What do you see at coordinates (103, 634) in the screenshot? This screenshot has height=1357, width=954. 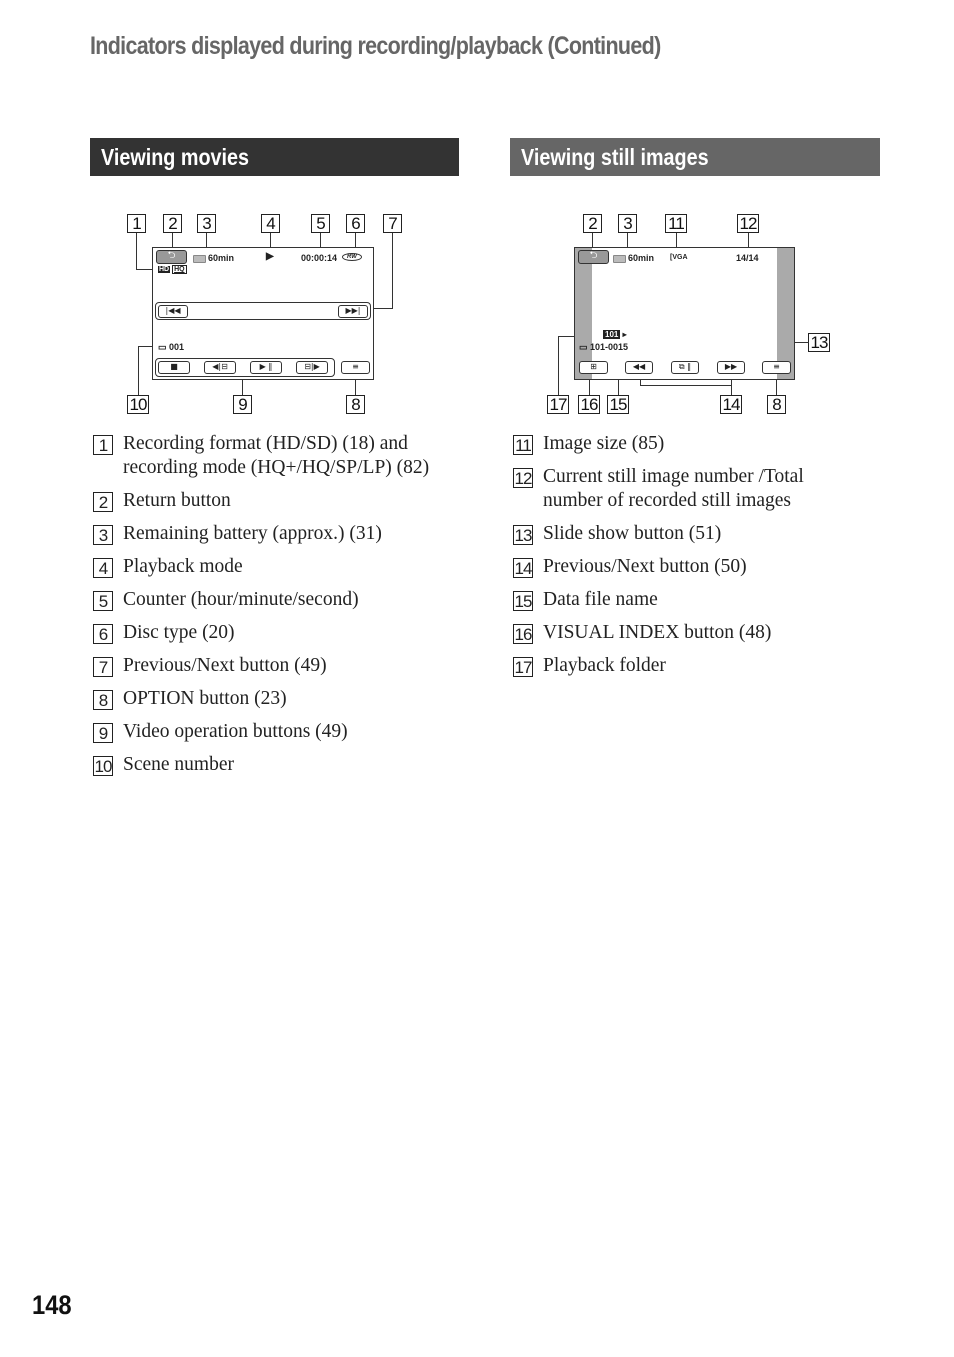 I see `legend-number: 6` at bounding box center [103, 634].